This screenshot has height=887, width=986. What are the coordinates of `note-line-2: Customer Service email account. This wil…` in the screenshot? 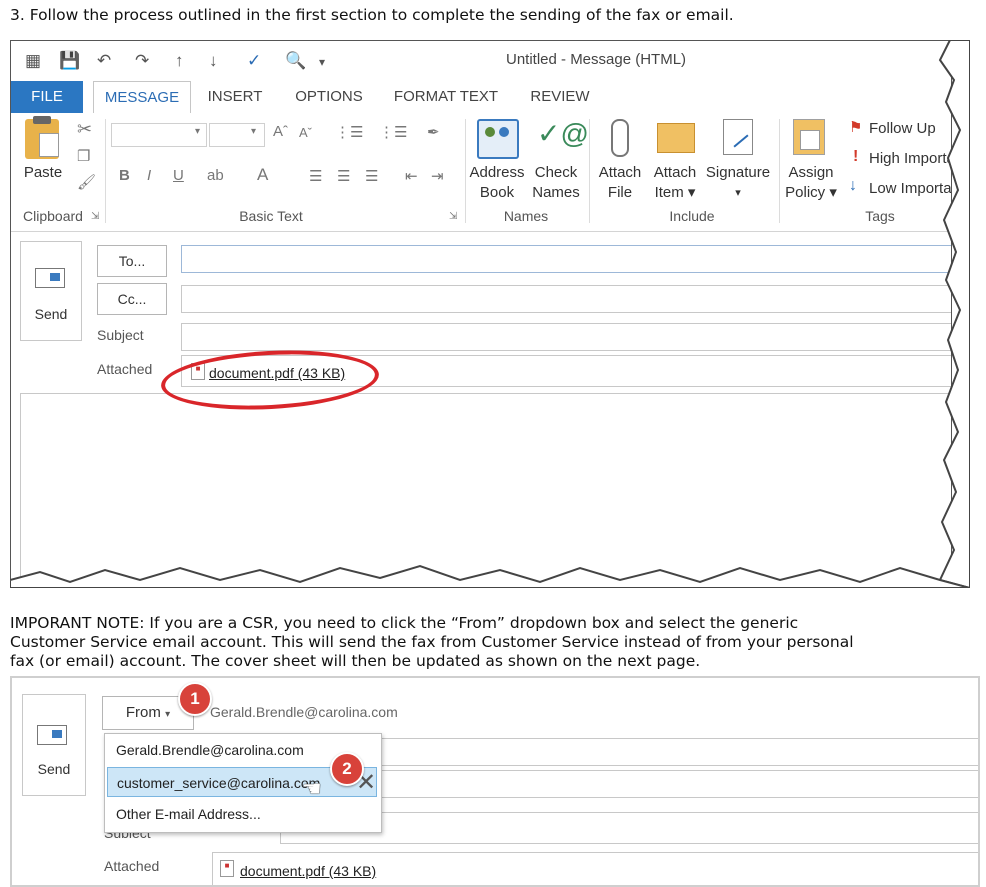 It's located at (432, 642).